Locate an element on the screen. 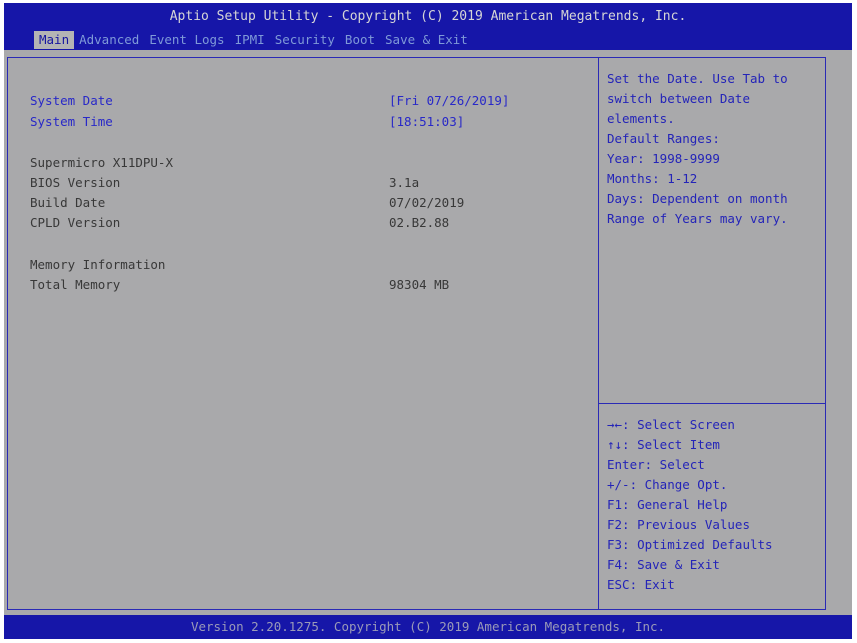 This screenshot has height=643, width=857. tab-boot: Boot is located at coordinates (360, 40).